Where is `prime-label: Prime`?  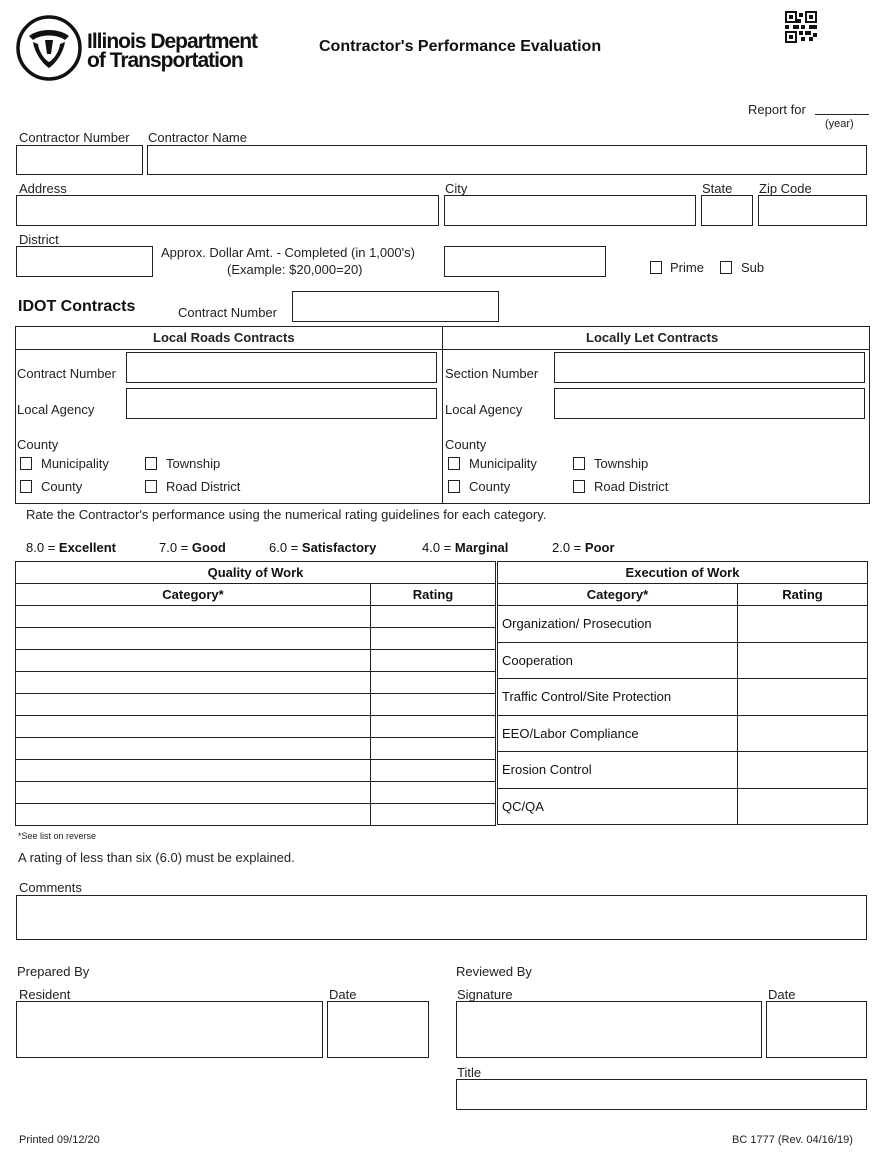
prime-label: Prime is located at coordinates (687, 267).